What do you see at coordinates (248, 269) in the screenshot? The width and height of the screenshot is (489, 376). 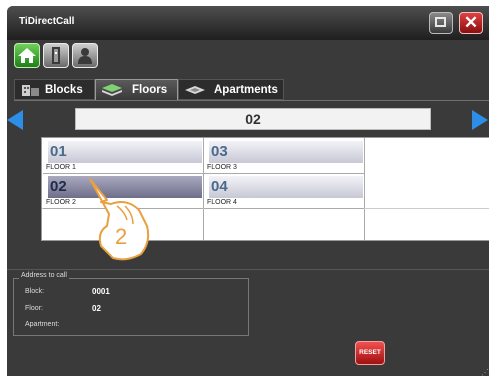 I see `section-divider` at bounding box center [248, 269].